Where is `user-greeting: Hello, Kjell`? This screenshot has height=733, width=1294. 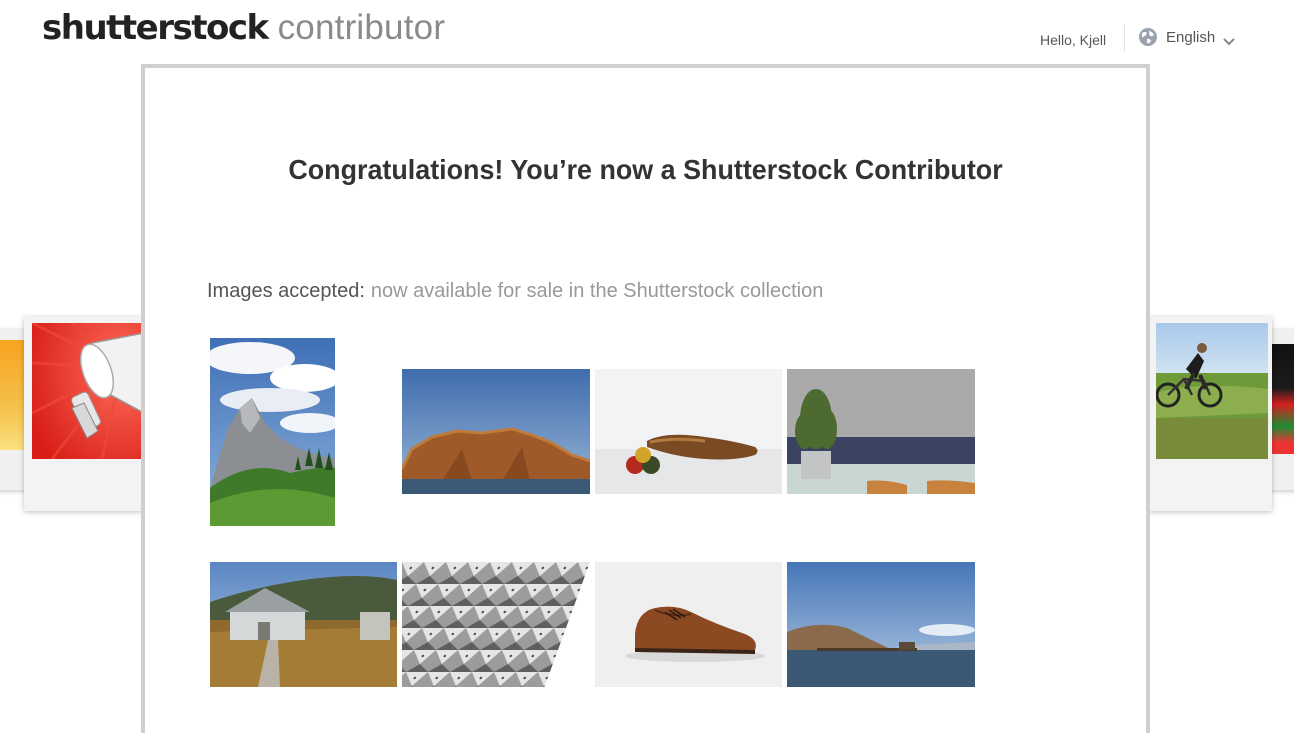 user-greeting: Hello, Kjell is located at coordinates (1073, 40).